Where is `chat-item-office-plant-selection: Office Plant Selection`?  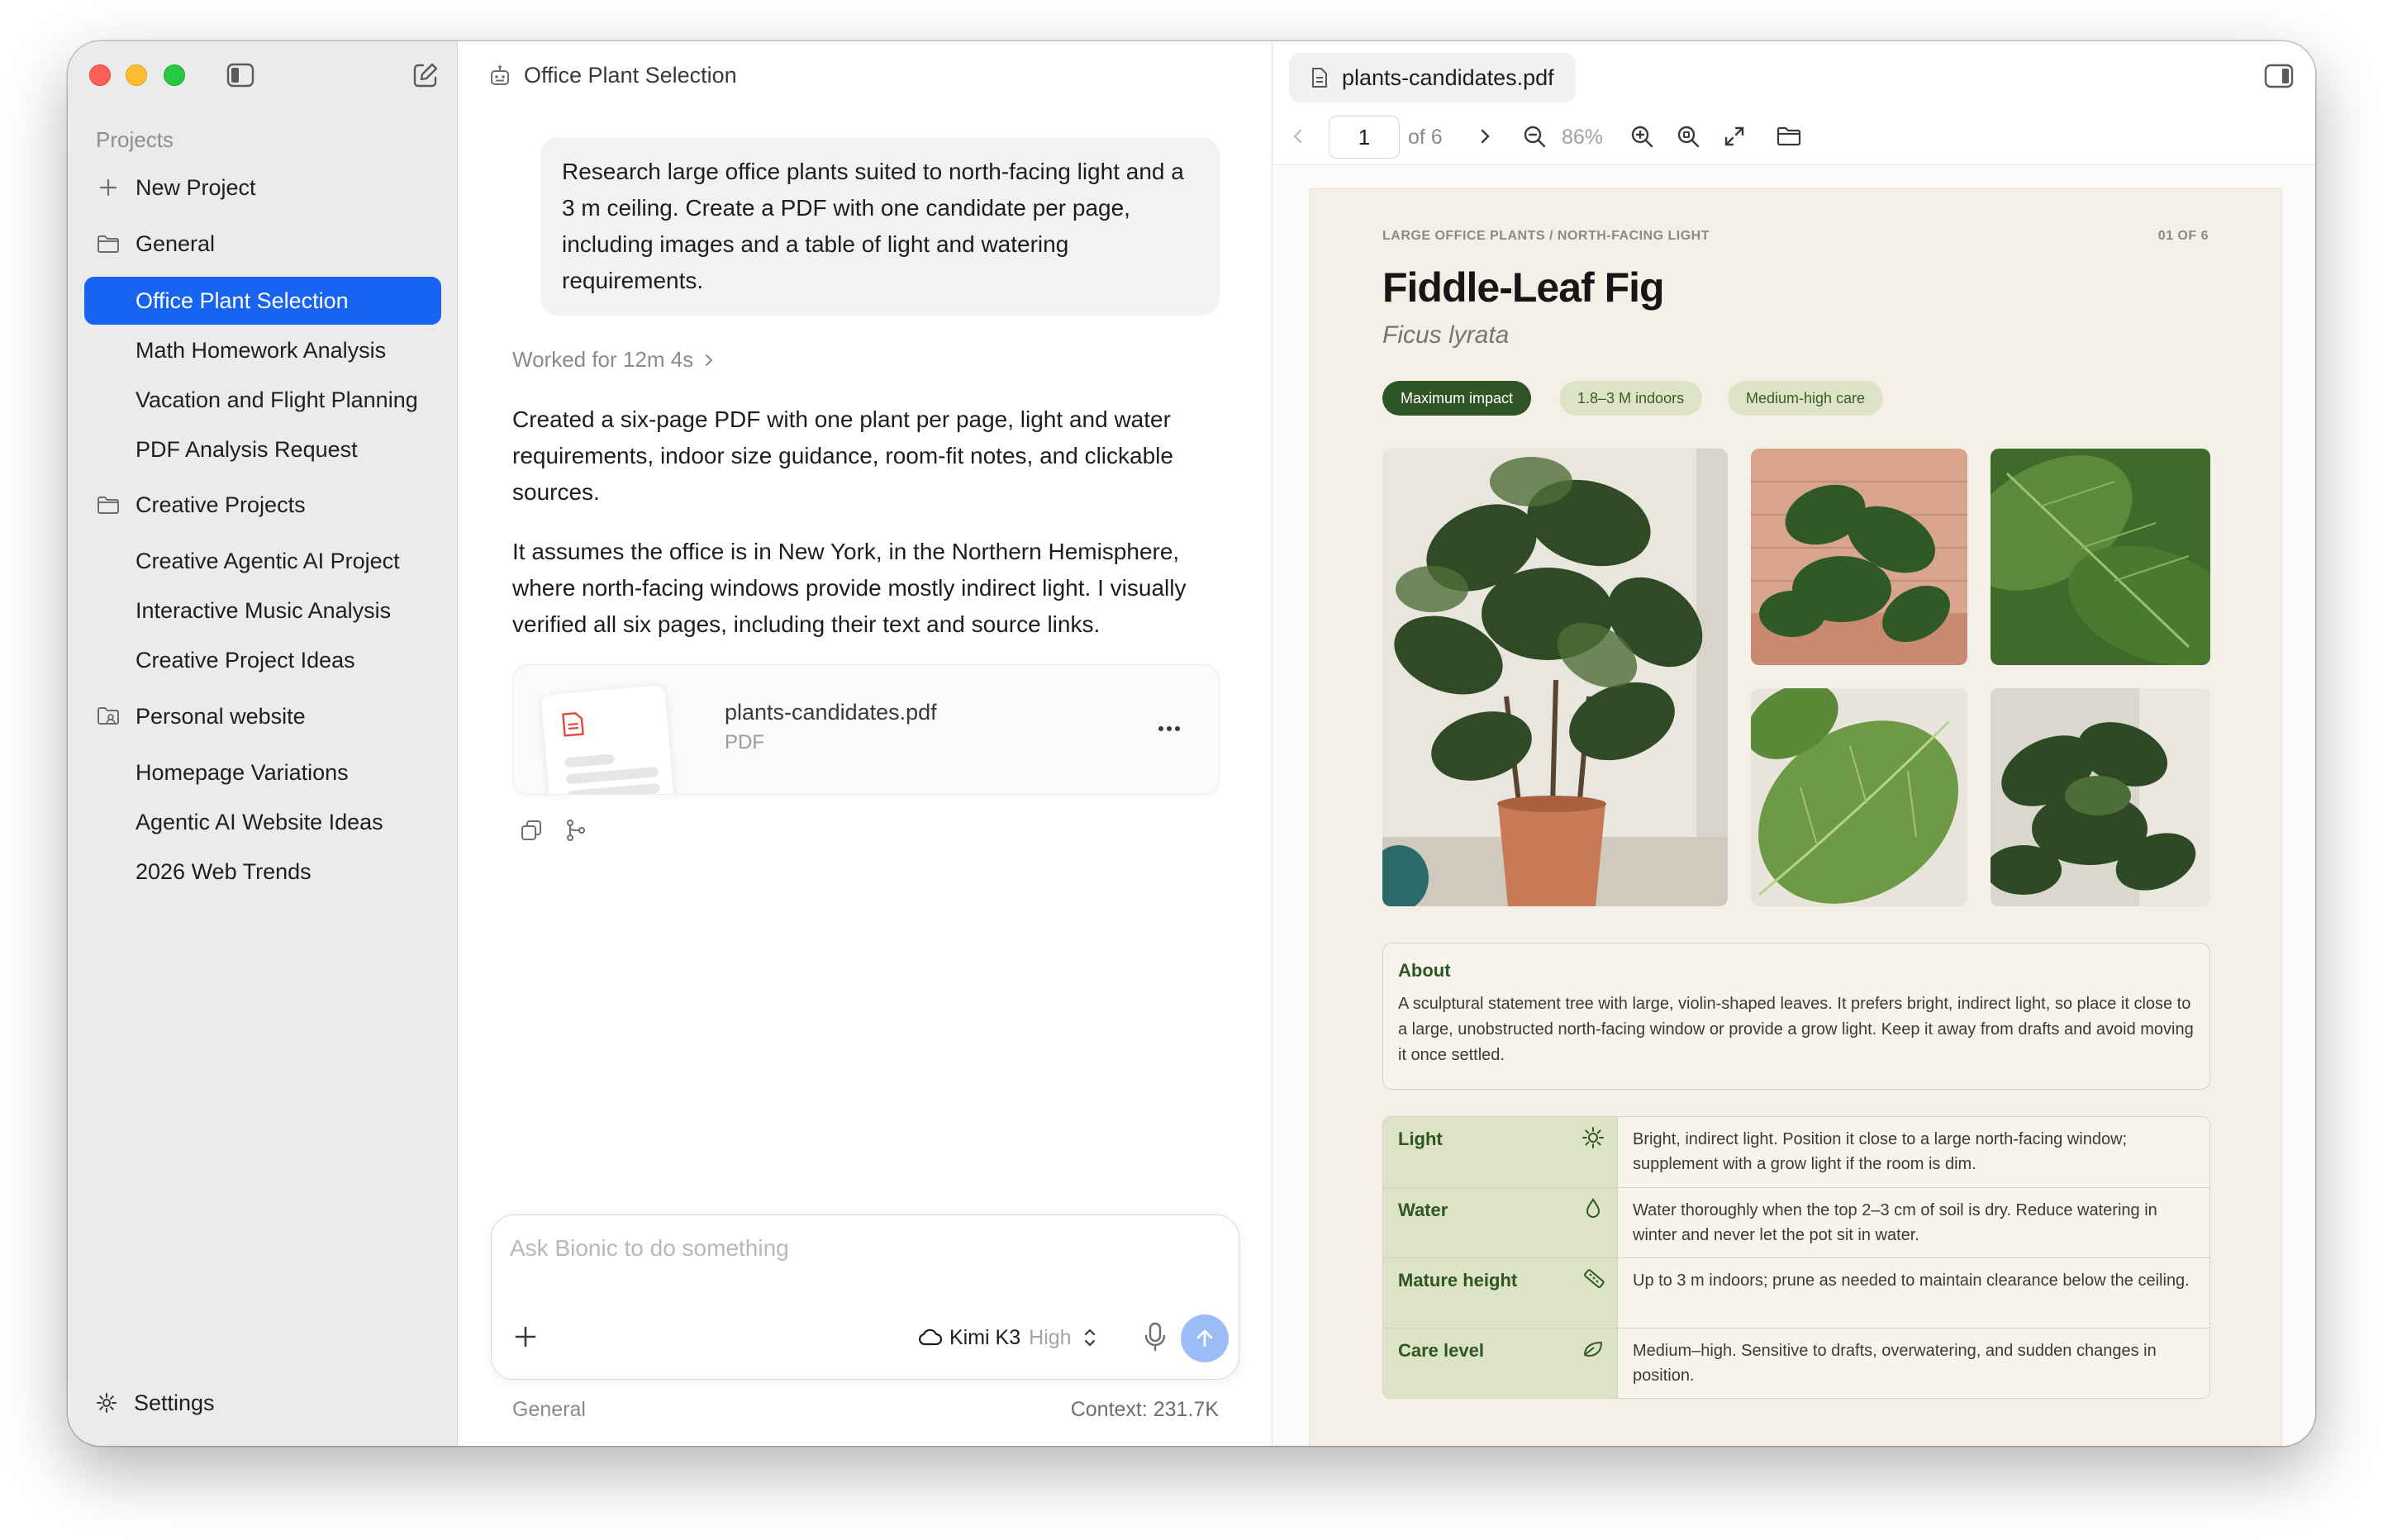
chat-item-office-plant-selection: Office Plant Selection is located at coordinates (262, 301).